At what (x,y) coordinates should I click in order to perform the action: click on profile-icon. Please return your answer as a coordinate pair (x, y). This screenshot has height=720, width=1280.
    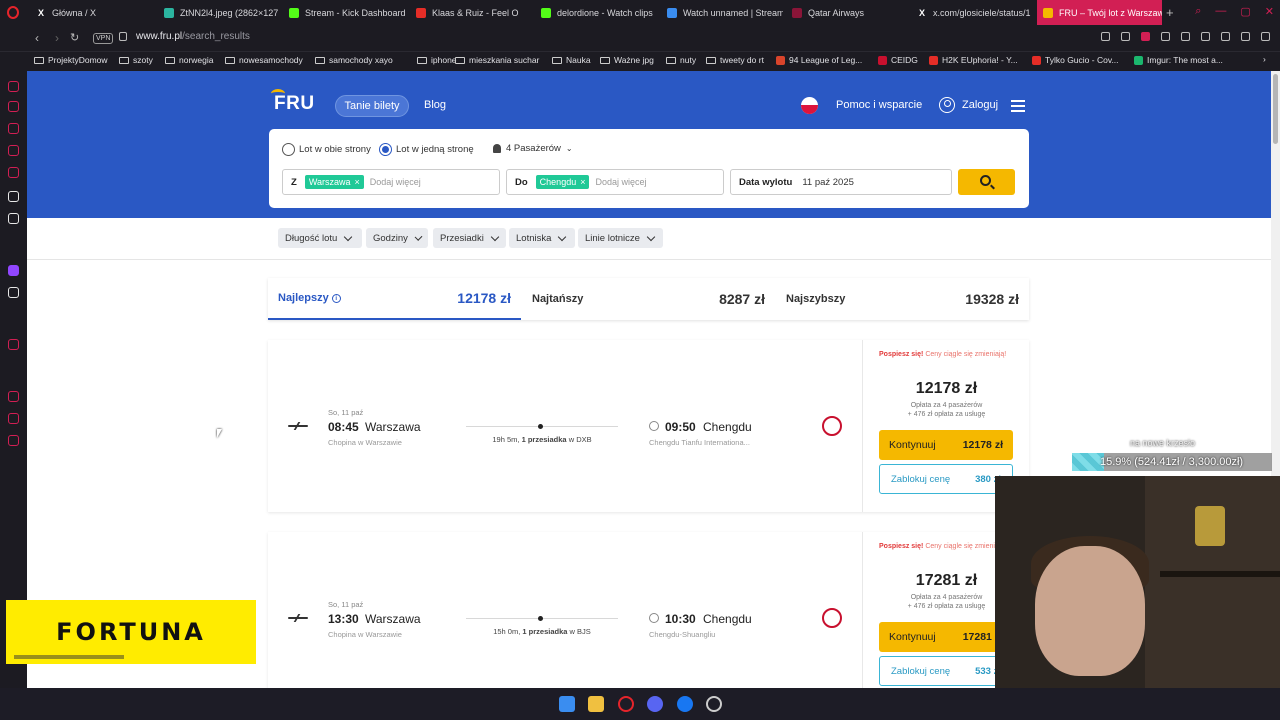
    Looking at the image, I should click on (1265, 36).